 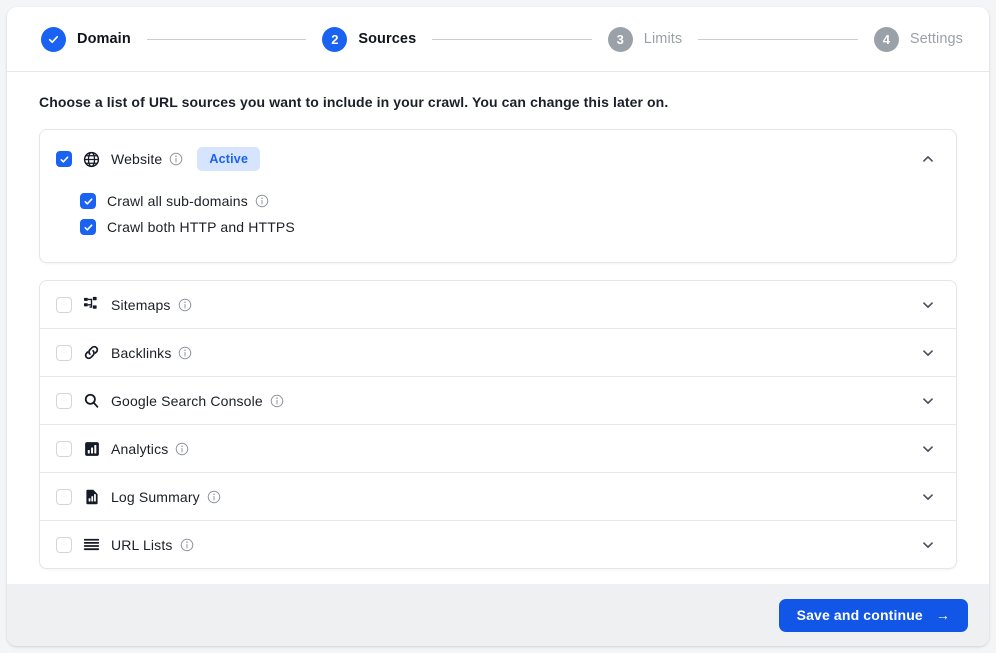 I want to click on source-label-analytics: Analytics, so click(x=140, y=448).